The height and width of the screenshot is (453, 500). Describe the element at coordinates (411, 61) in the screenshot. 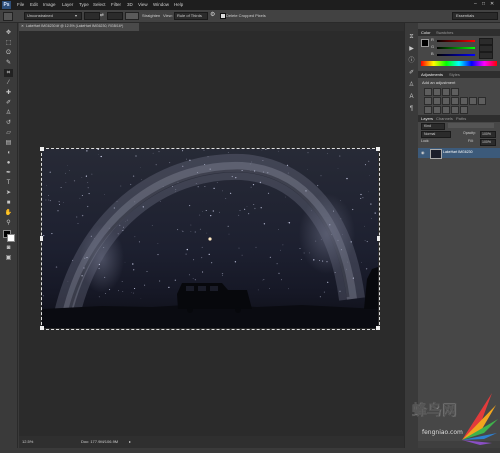

I see `properties-panel-icon: ⓘ` at that location.